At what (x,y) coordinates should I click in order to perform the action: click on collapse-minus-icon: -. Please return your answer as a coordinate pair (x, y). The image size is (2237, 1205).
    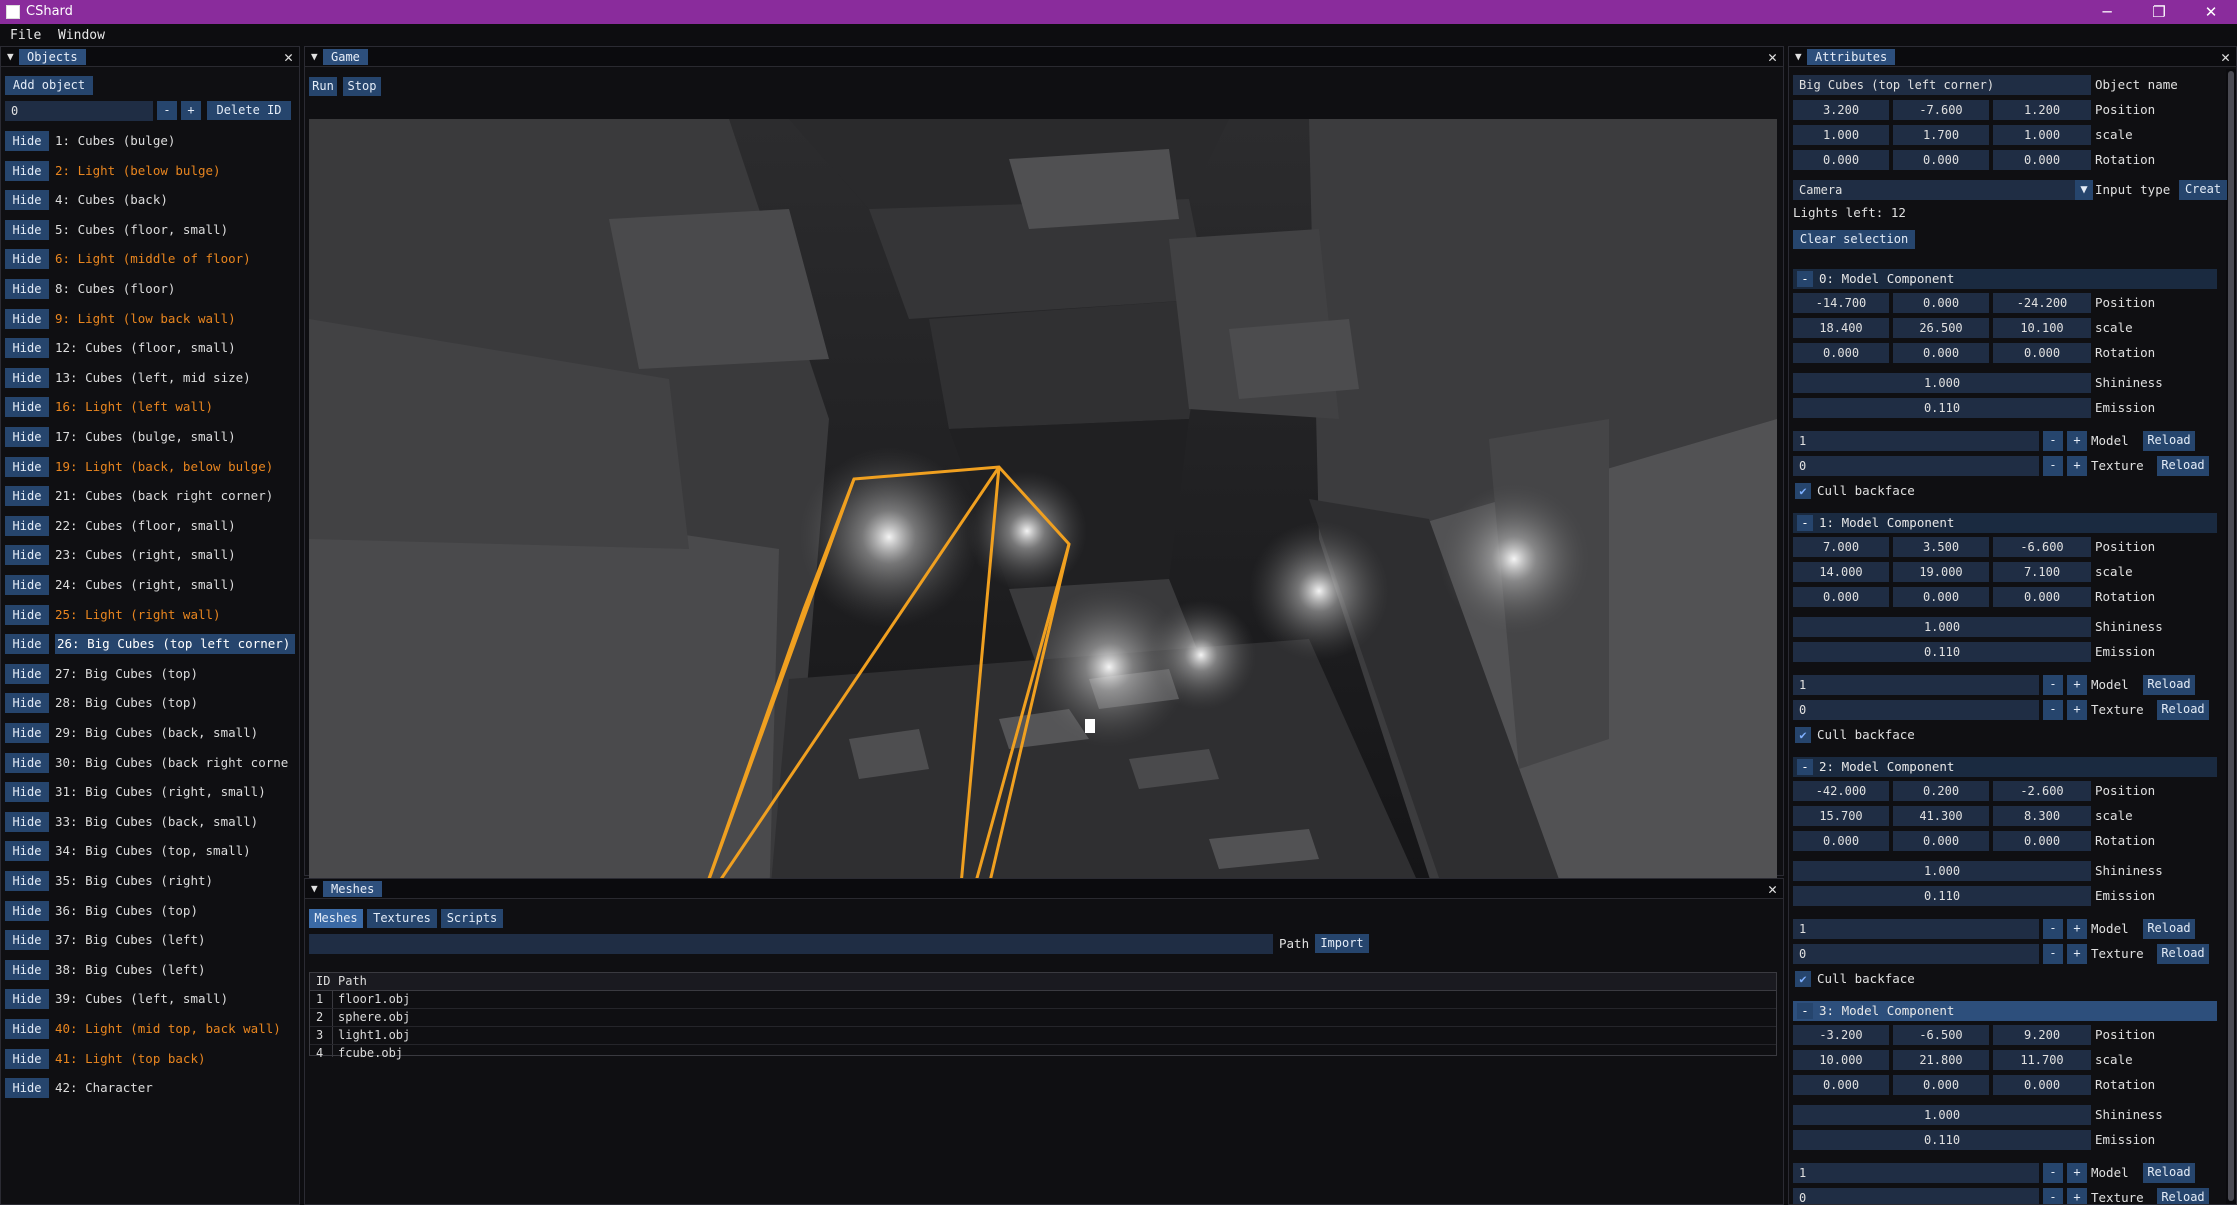
    Looking at the image, I should click on (1805, 523).